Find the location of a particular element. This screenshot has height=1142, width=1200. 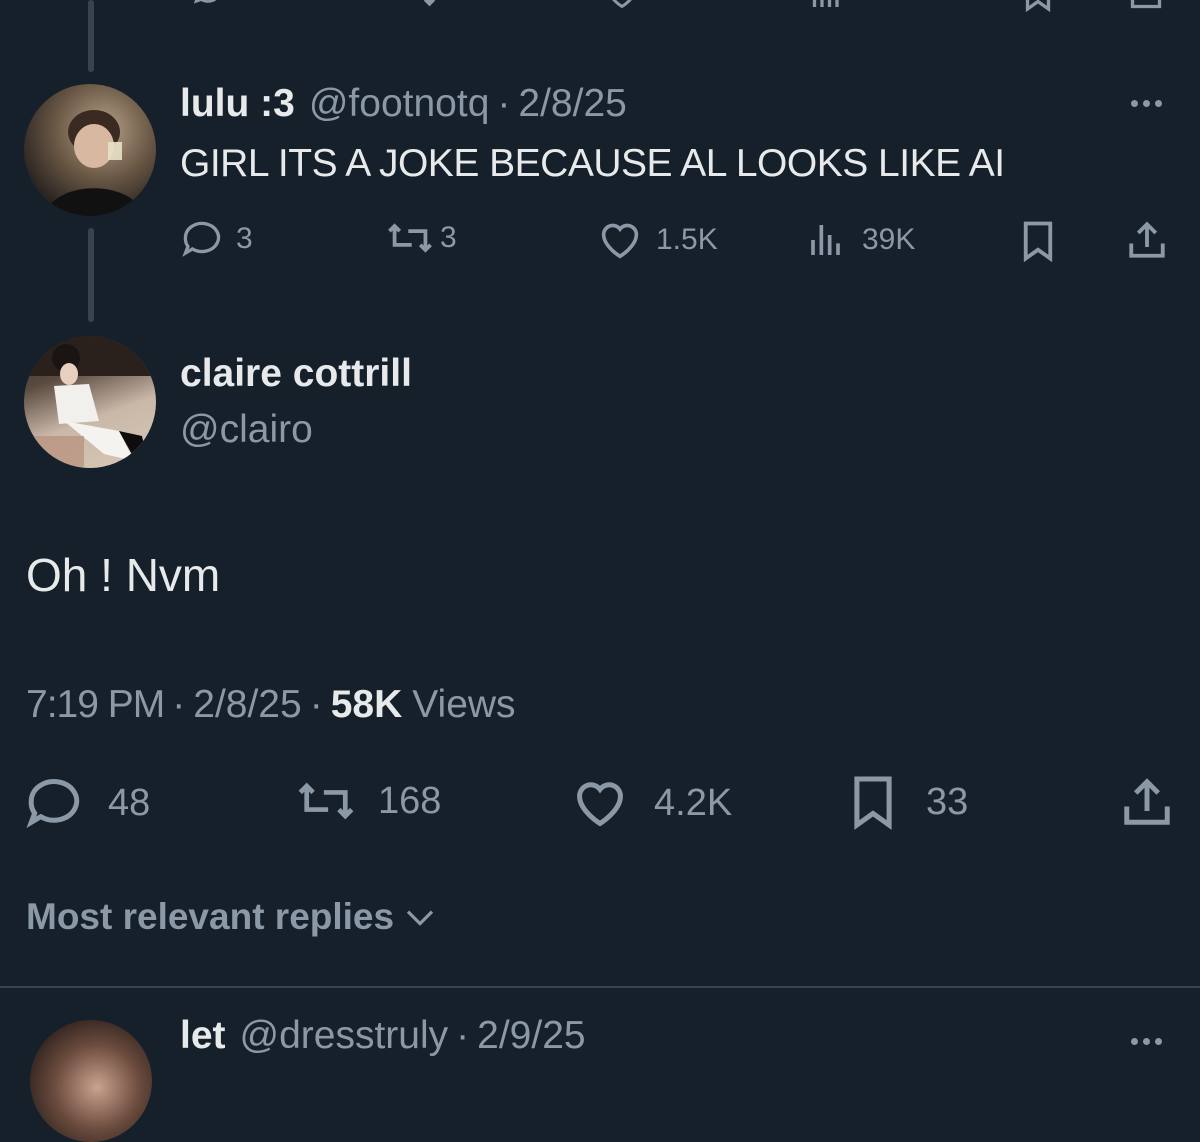

reply-count: 48 is located at coordinates (129, 802).